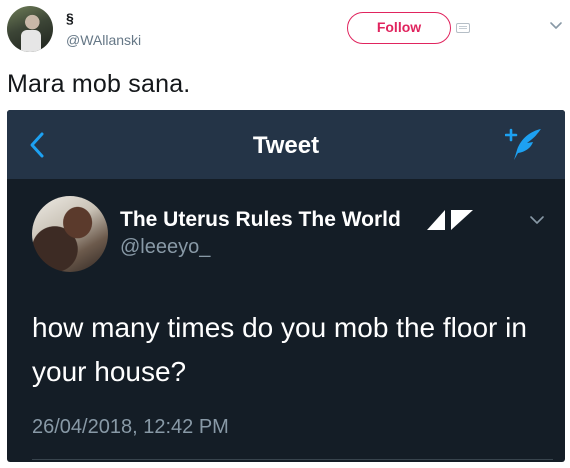 This screenshot has width=570, height=468. Describe the element at coordinates (99, 84) in the screenshot. I see `tweet-text: Mara mob sana.` at that location.